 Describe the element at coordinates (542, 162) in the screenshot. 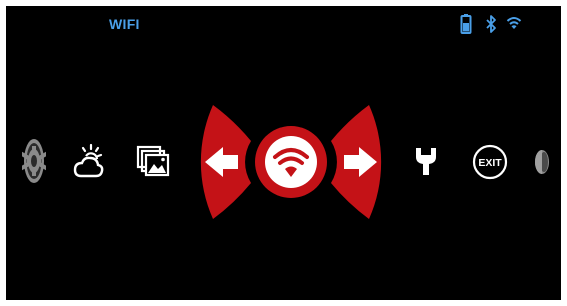

I see `half-moon-icon` at that location.